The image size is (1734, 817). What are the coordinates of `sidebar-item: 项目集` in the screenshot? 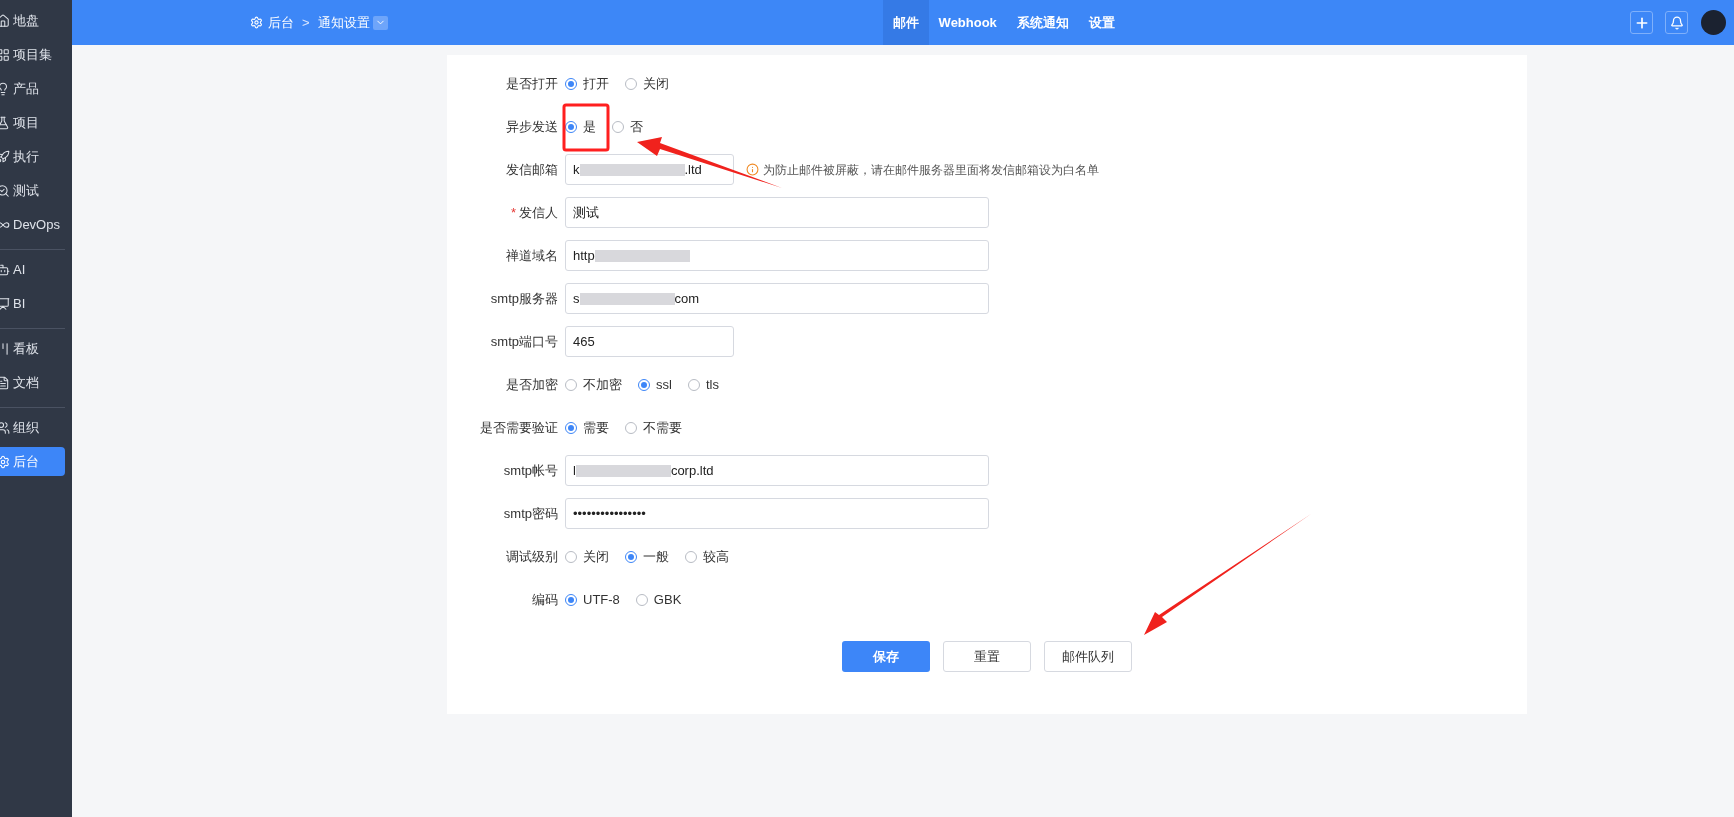 It's located at (32, 54).